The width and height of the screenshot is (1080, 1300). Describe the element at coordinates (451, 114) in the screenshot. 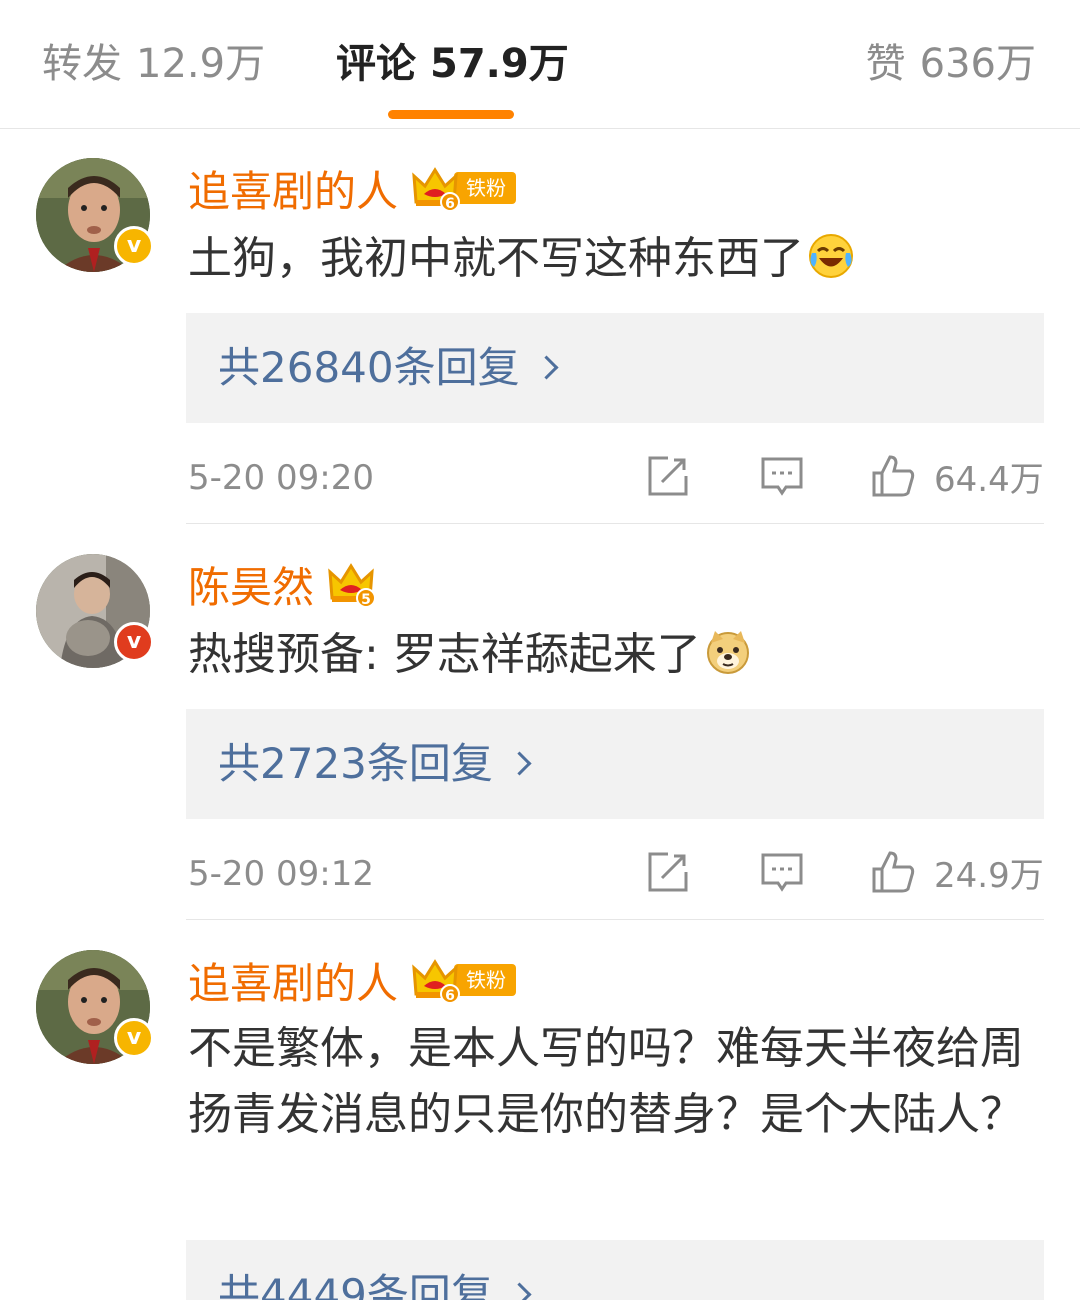

I see `active-tab-indicator` at that location.